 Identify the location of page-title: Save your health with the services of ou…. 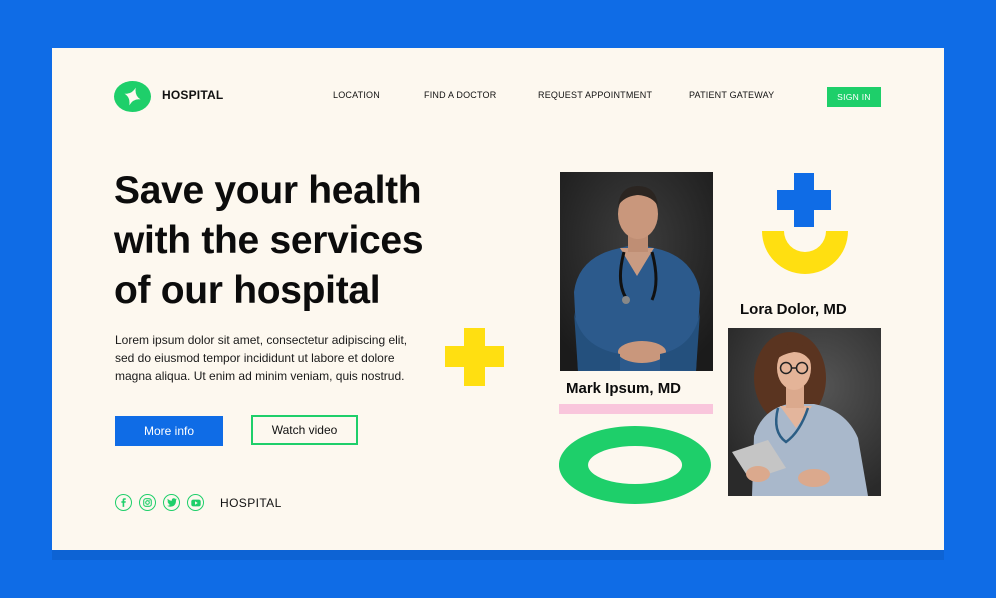
(309, 241).